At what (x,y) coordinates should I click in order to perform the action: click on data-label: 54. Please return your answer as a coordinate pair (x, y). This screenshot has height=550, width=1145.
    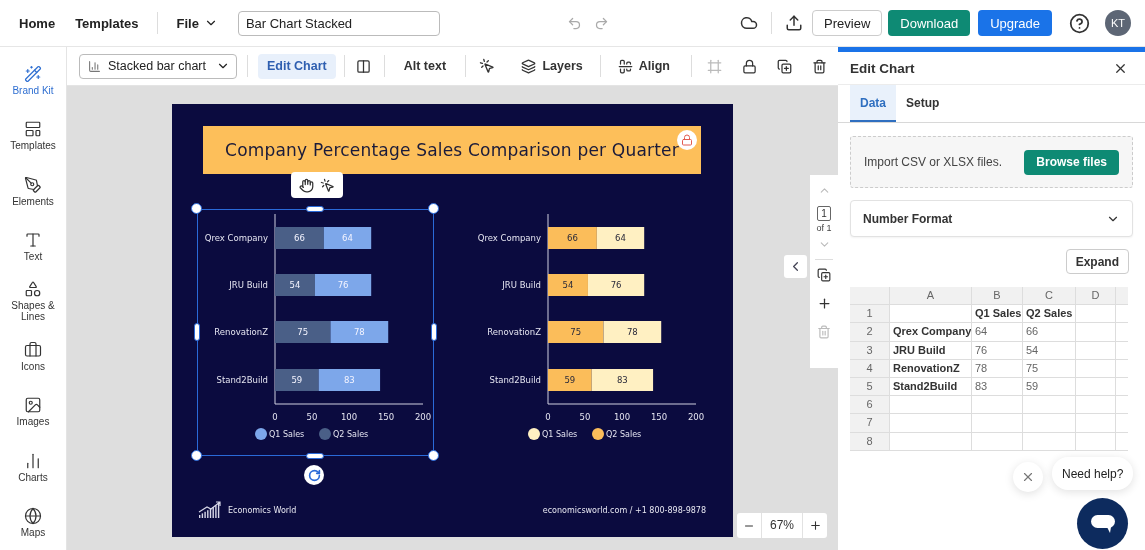
    Looking at the image, I should click on (568, 285).